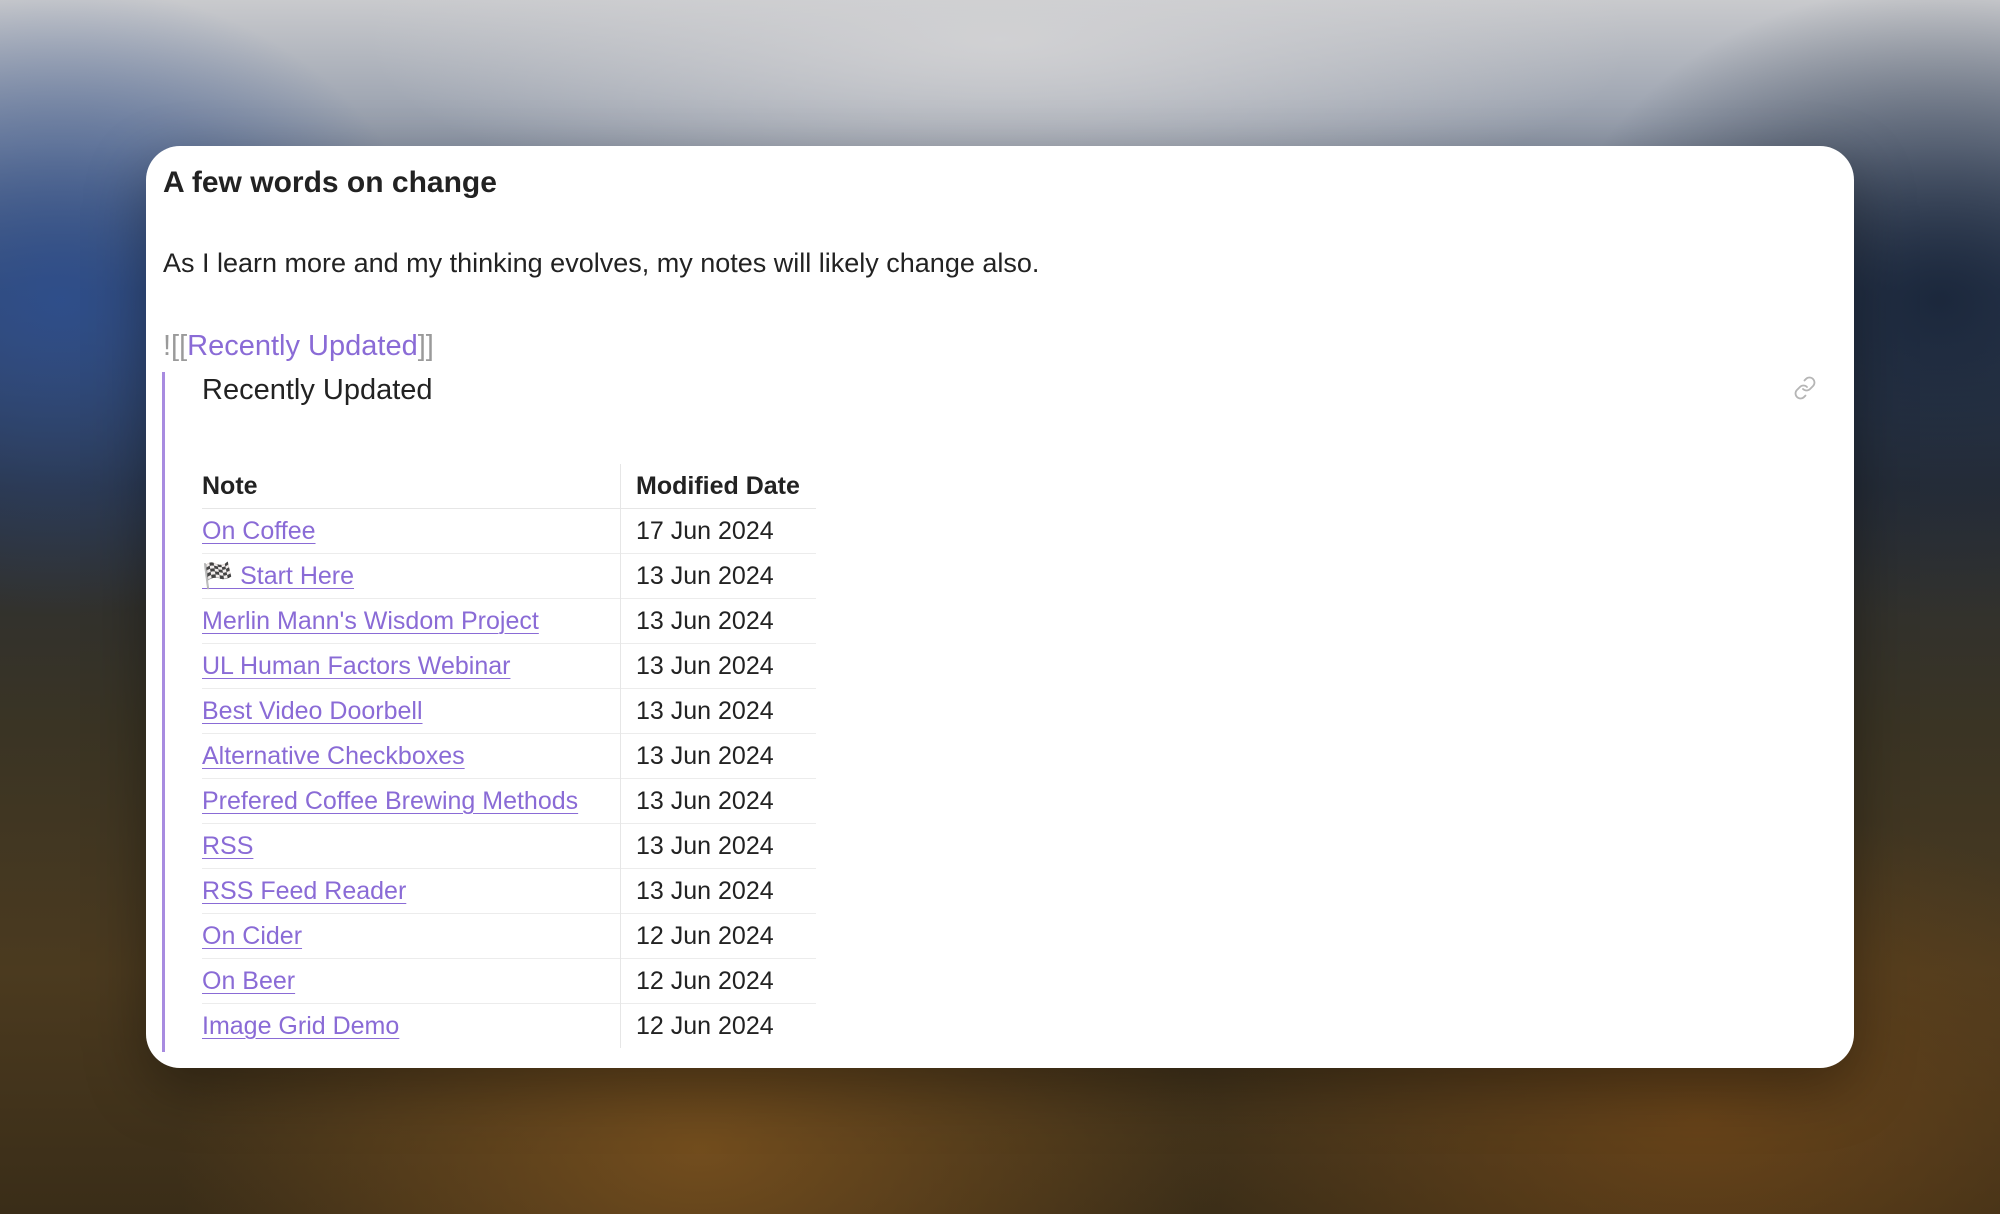  Describe the element at coordinates (304, 891) in the screenshot. I see `note-link: RSS Feed Reader` at that location.